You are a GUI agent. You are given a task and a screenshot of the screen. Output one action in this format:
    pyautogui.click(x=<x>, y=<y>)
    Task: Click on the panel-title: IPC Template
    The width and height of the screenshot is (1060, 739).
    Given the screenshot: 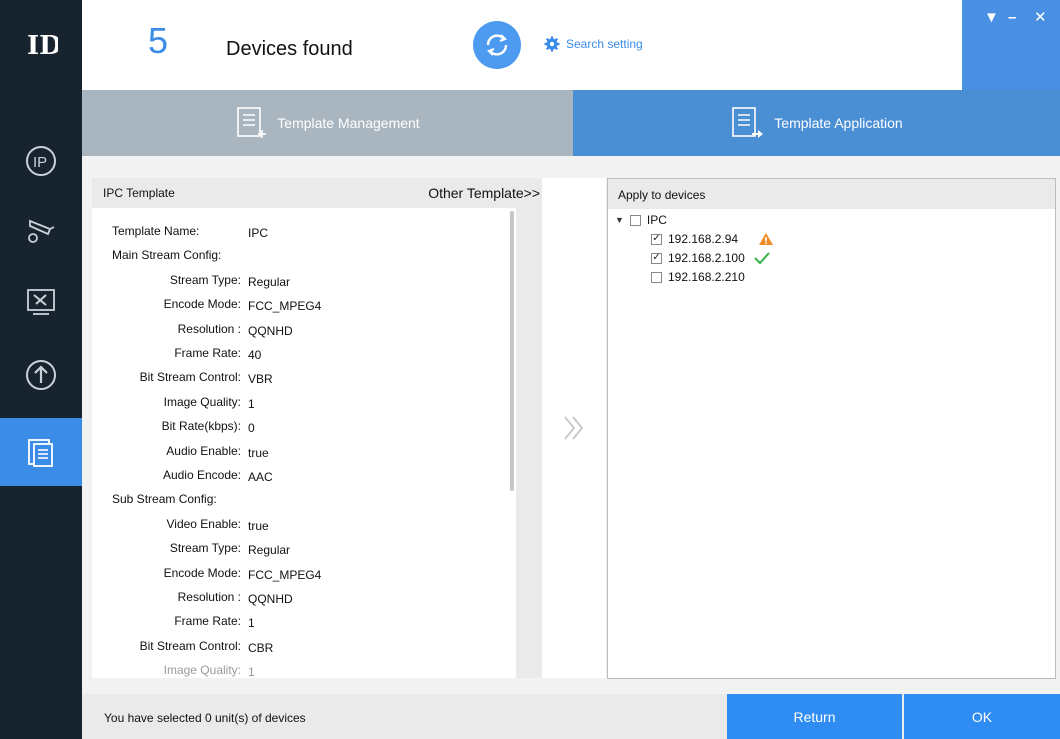 What is the action you would take?
    pyautogui.click(x=139, y=193)
    